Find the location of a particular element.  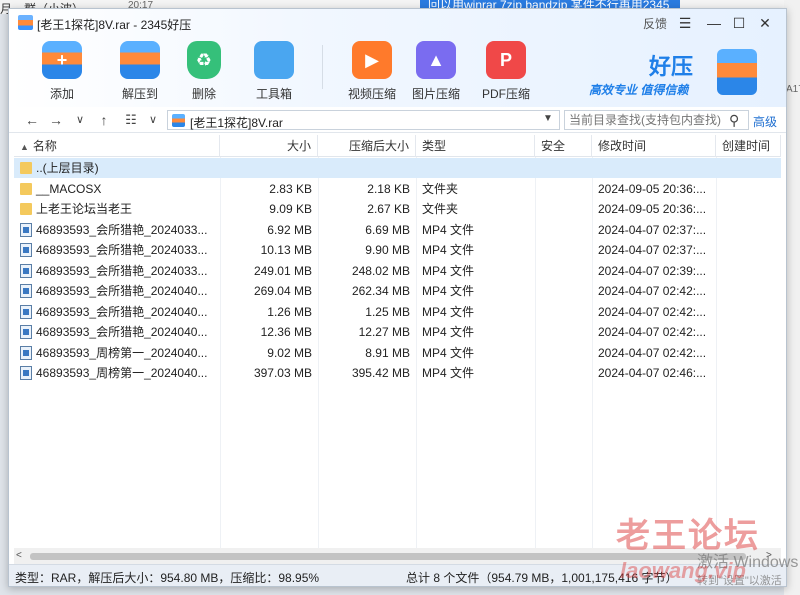

video-compress-button: ▶ 视频压缩 is located at coordinates (372, 70).